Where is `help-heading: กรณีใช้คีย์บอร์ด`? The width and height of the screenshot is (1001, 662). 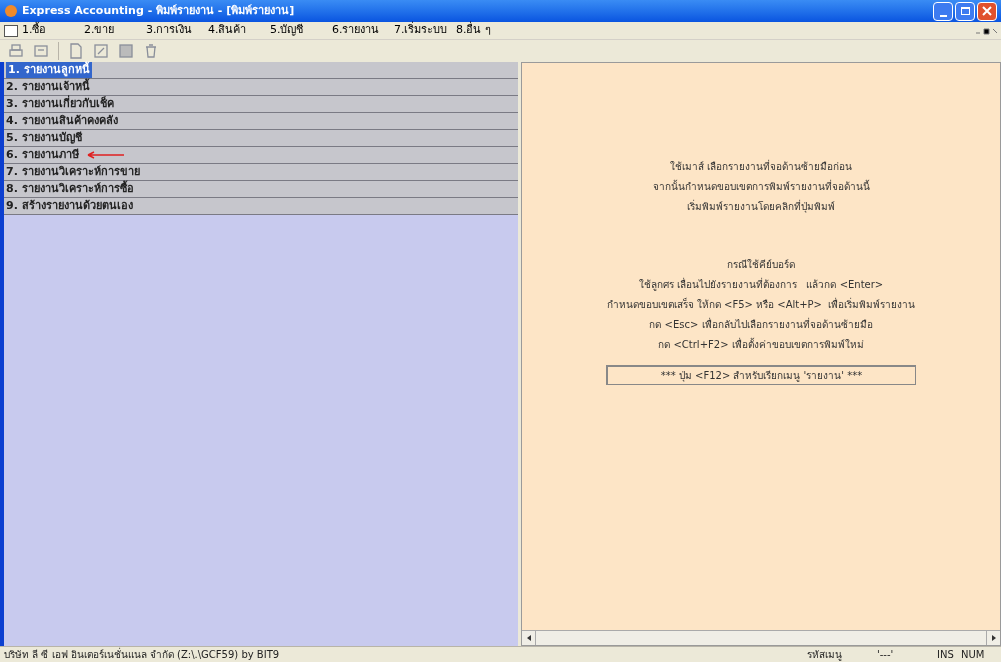 help-heading: กรณีใช้คีย์บอร์ด is located at coordinates (761, 265).